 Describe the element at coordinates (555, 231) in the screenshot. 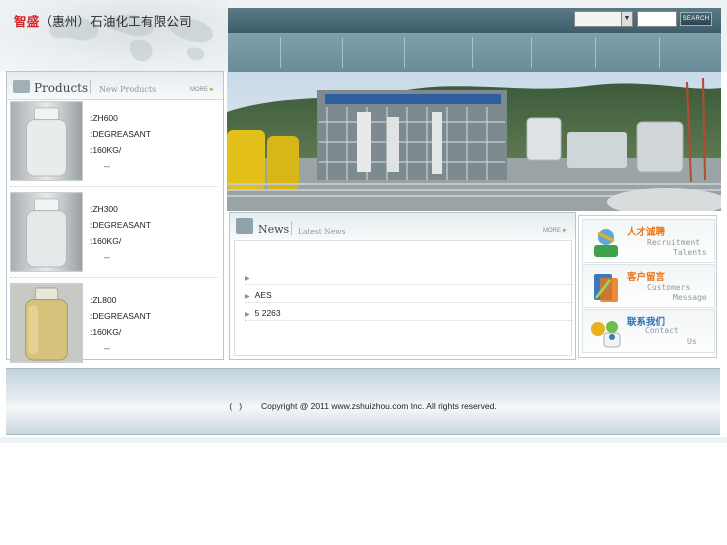

I see `news-more-link: MORE` at that location.